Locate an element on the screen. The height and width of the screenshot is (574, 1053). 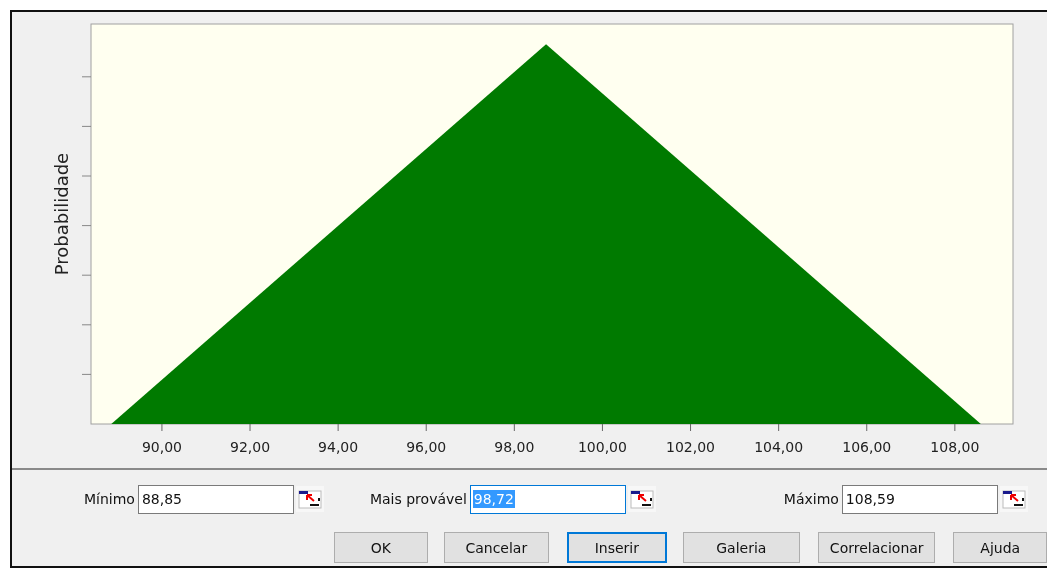
x-tick-label: 98,00 is located at coordinates (514, 447).